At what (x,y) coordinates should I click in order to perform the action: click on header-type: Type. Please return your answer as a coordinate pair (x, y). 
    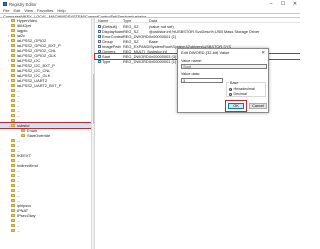
    Looking at the image, I should click on (136, 20).